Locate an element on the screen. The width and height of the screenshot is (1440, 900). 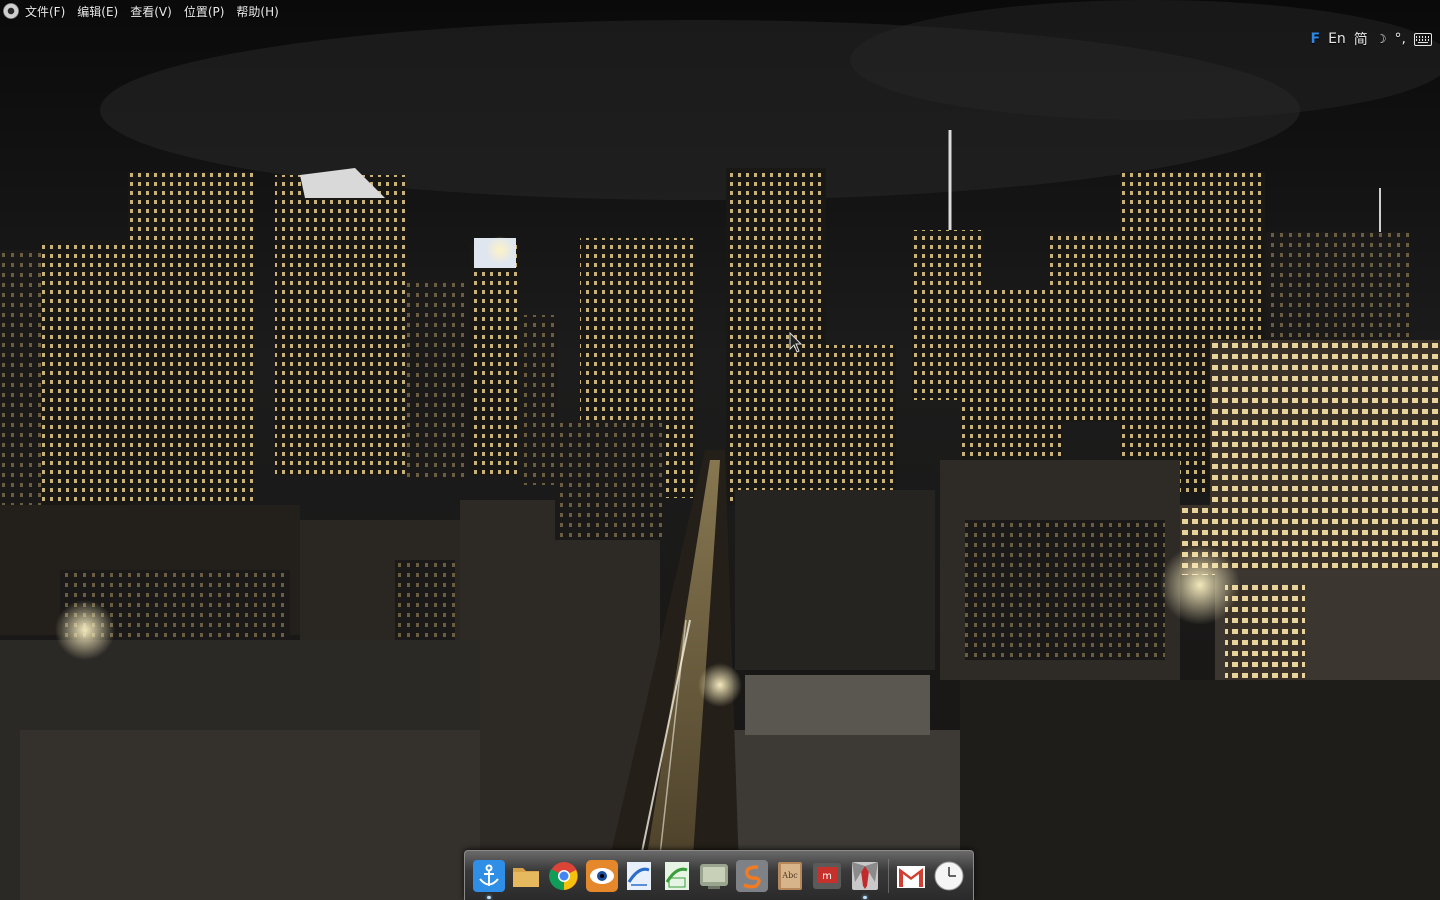
mouse-cursor-icon is located at coordinates (796, 342).